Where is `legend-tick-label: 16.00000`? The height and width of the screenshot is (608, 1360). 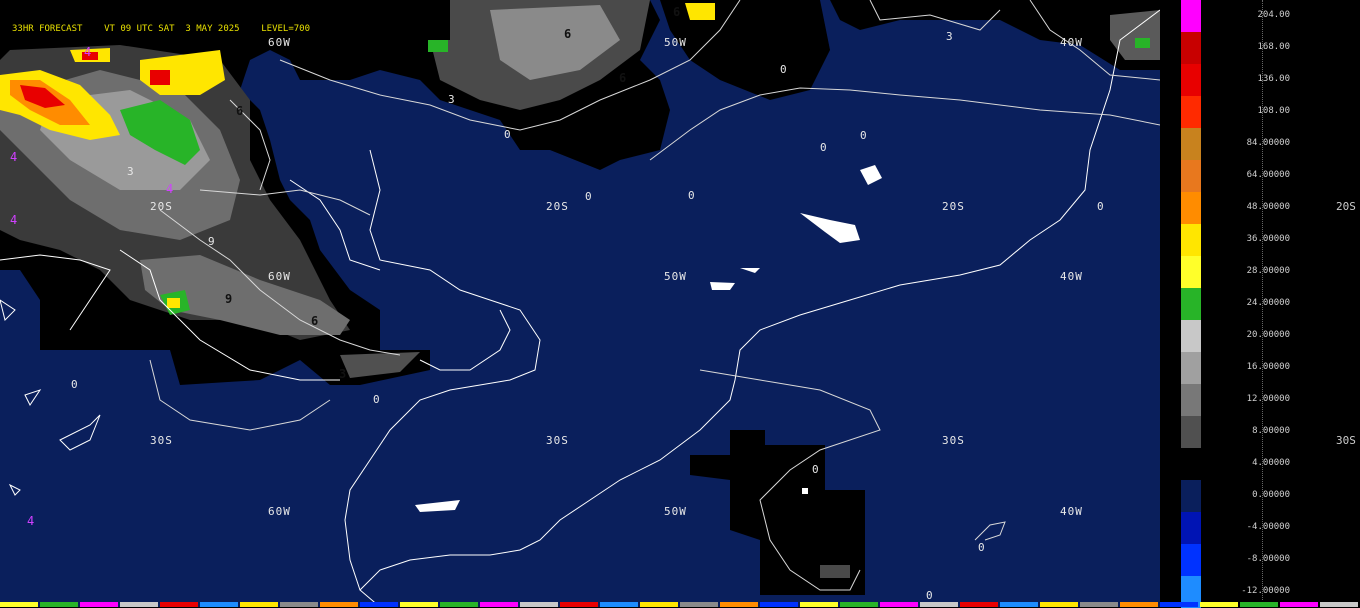 legend-tick-label: 16.00000 is located at coordinates (1268, 367).